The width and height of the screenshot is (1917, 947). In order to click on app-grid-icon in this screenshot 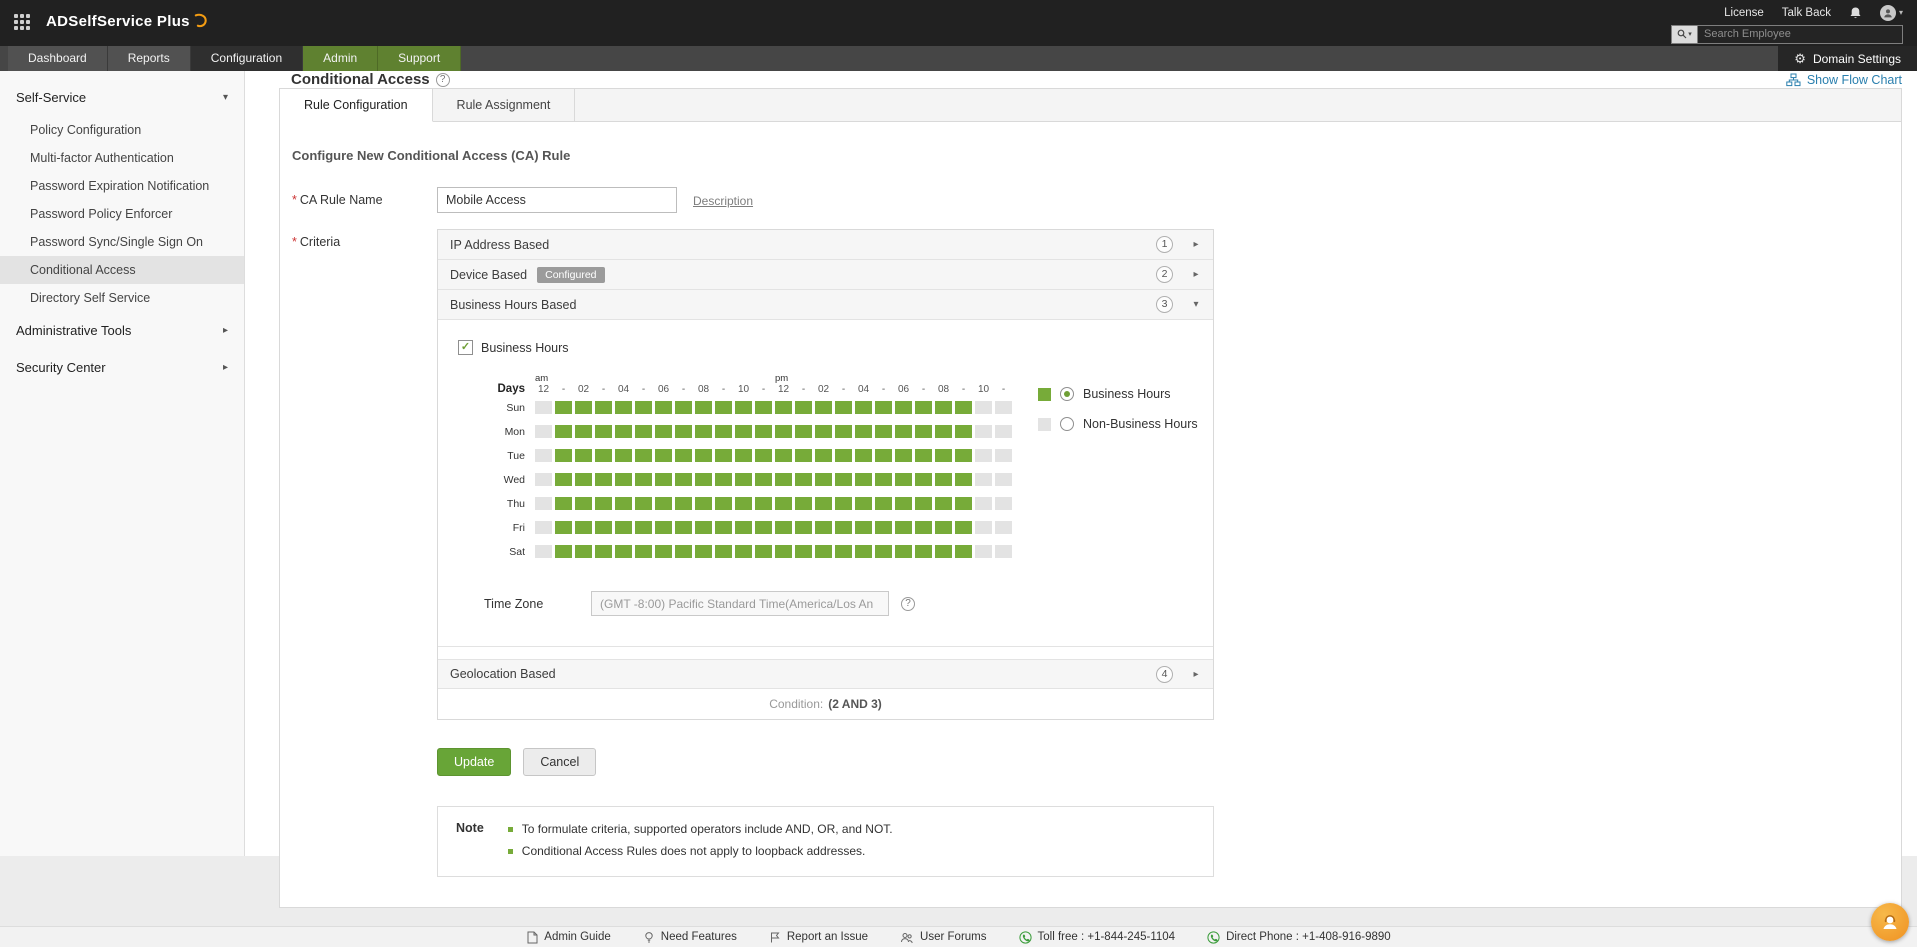, I will do `click(23, 23)`.